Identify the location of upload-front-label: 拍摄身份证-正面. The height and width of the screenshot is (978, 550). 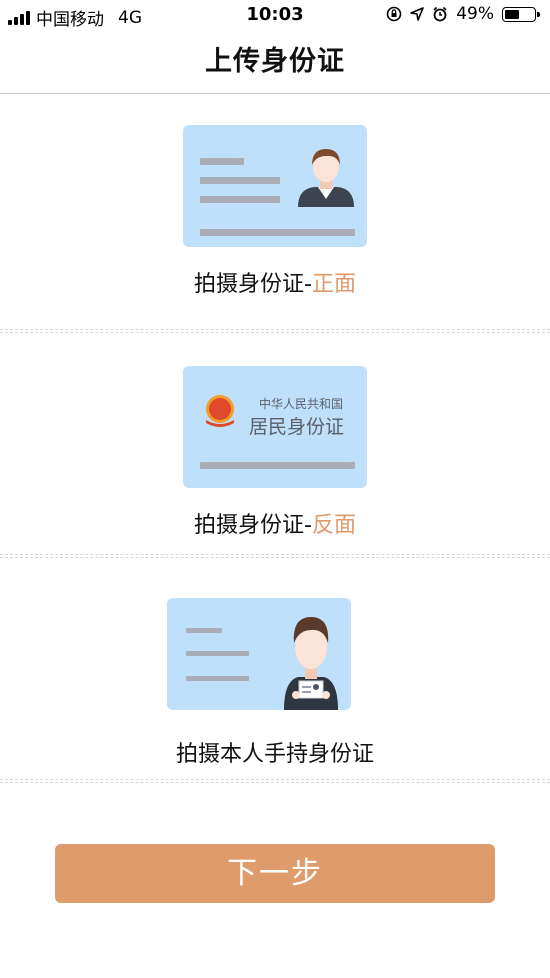
(275, 282).